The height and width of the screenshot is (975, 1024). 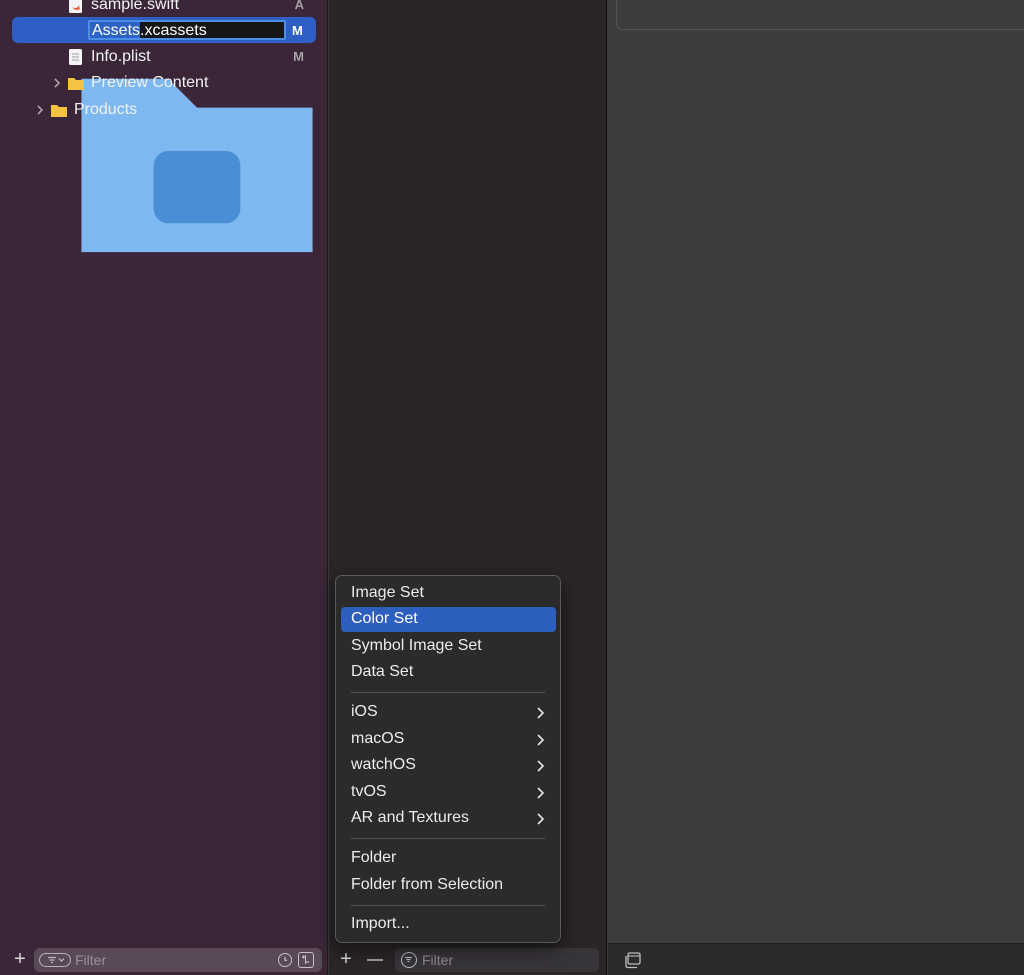 What do you see at coordinates (306, 960) in the screenshot?
I see `source-control-filter-icon` at bounding box center [306, 960].